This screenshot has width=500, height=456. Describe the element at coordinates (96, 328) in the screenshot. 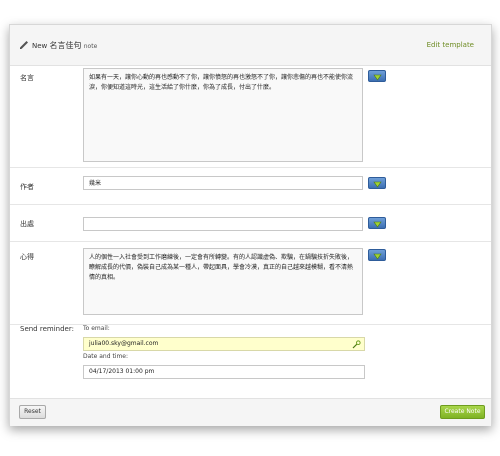

I see `to-email-label: To email:` at that location.